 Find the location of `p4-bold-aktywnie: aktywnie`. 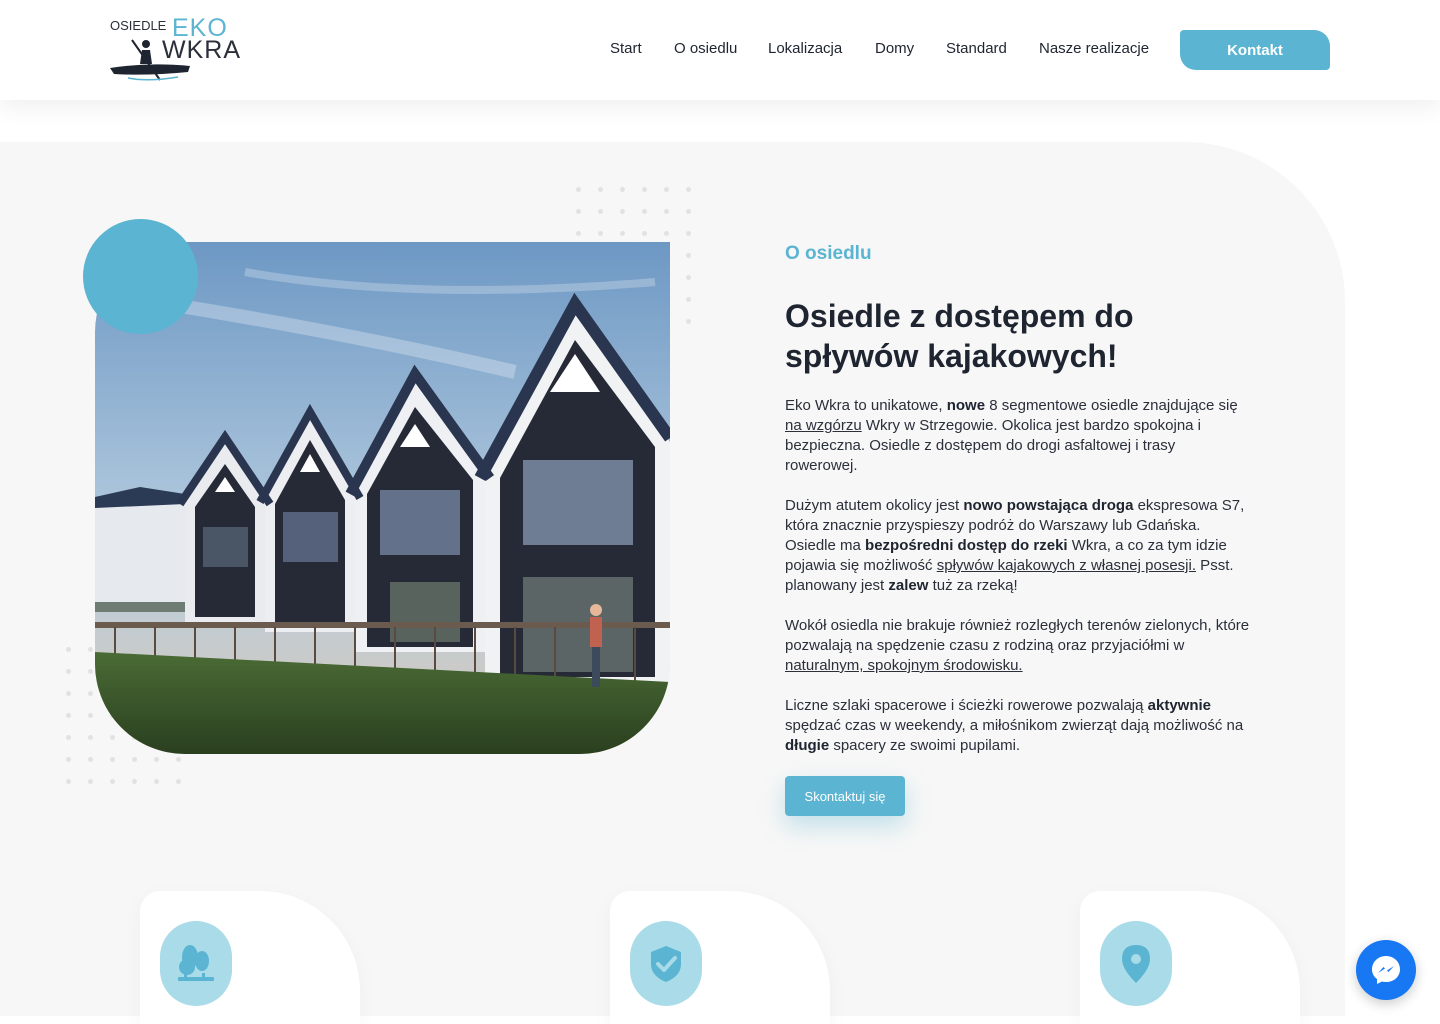

p4-bold-aktywnie: aktywnie is located at coordinates (1179, 705).